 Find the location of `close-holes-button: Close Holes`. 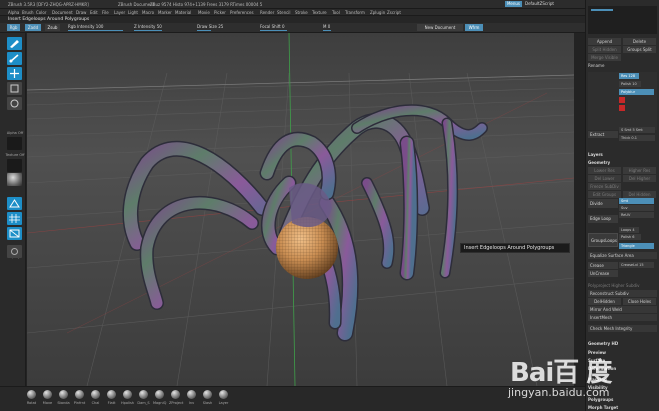

close-holes-button: Close Holes is located at coordinates (639, 301).